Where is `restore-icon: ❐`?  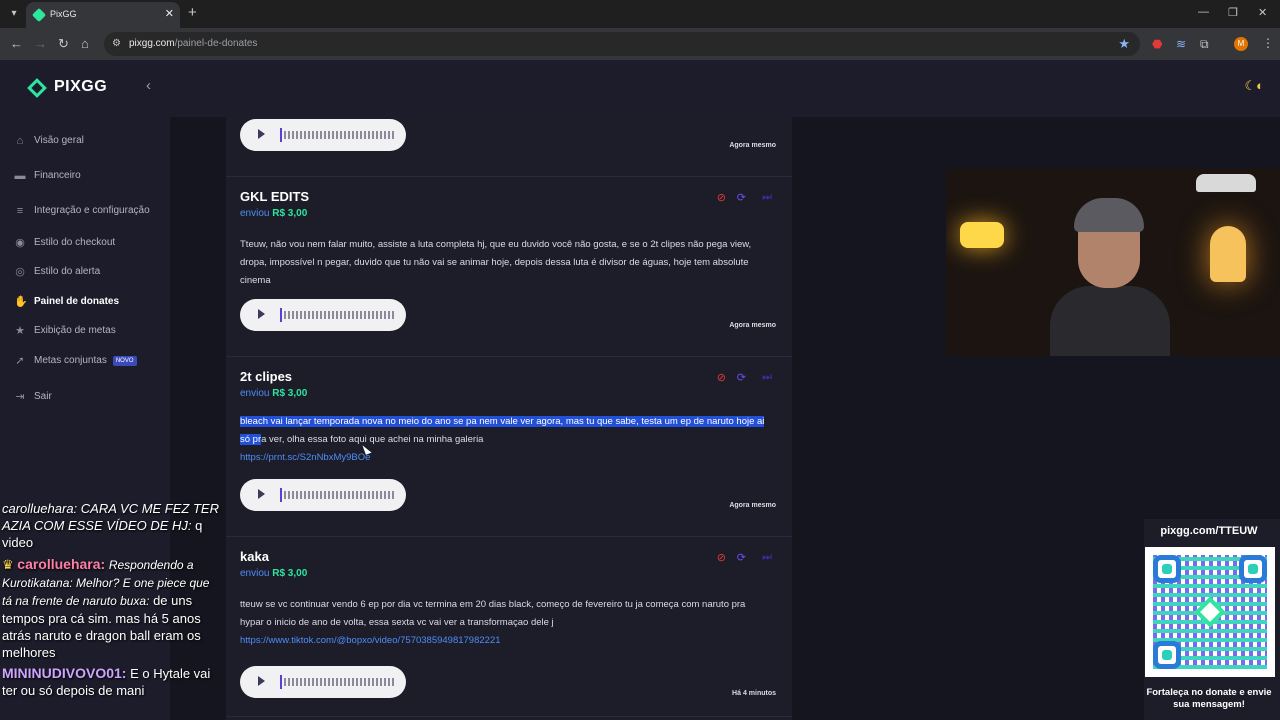 restore-icon: ❐ is located at coordinates (1233, 12).